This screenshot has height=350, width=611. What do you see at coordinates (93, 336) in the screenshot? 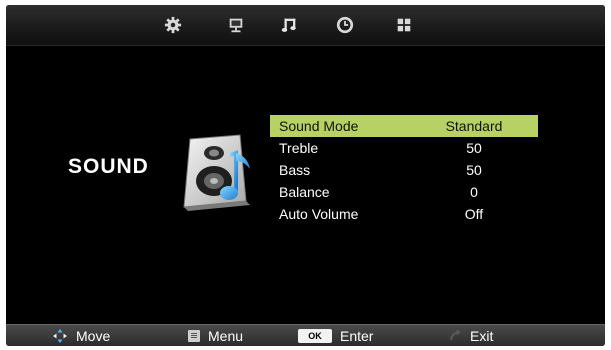
I see `hint-move-label: Move` at bounding box center [93, 336].